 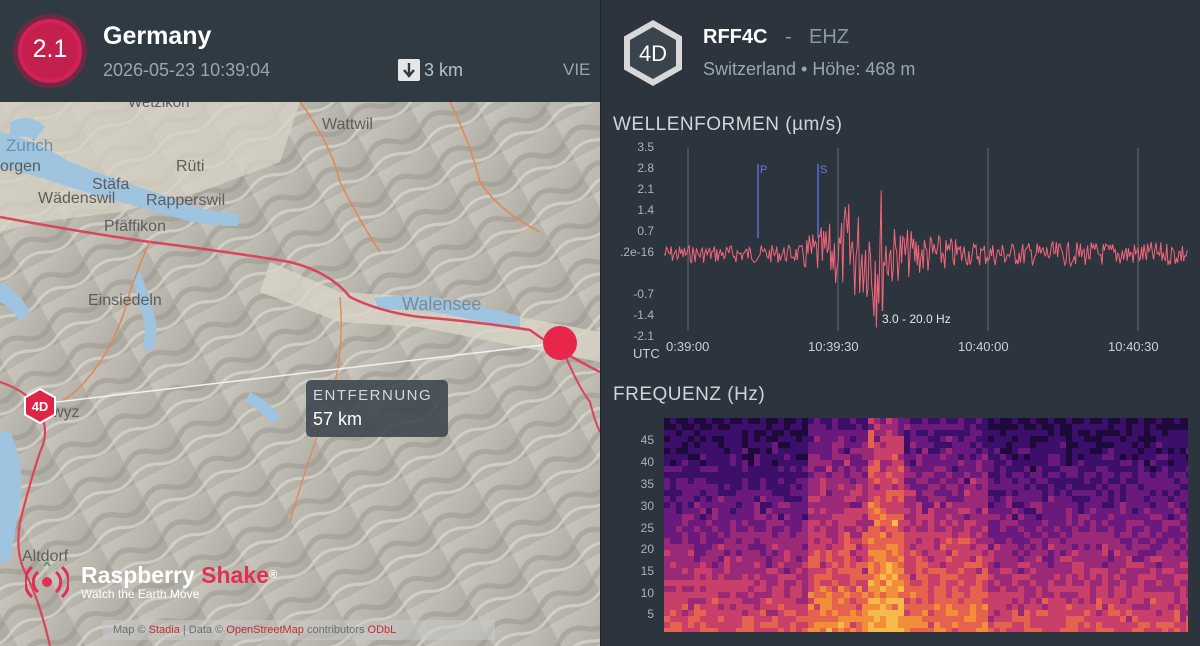 What do you see at coordinates (138, 575) in the screenshot?
I see `brand-name-a: Raspberry` at bounding box center [138, 575].